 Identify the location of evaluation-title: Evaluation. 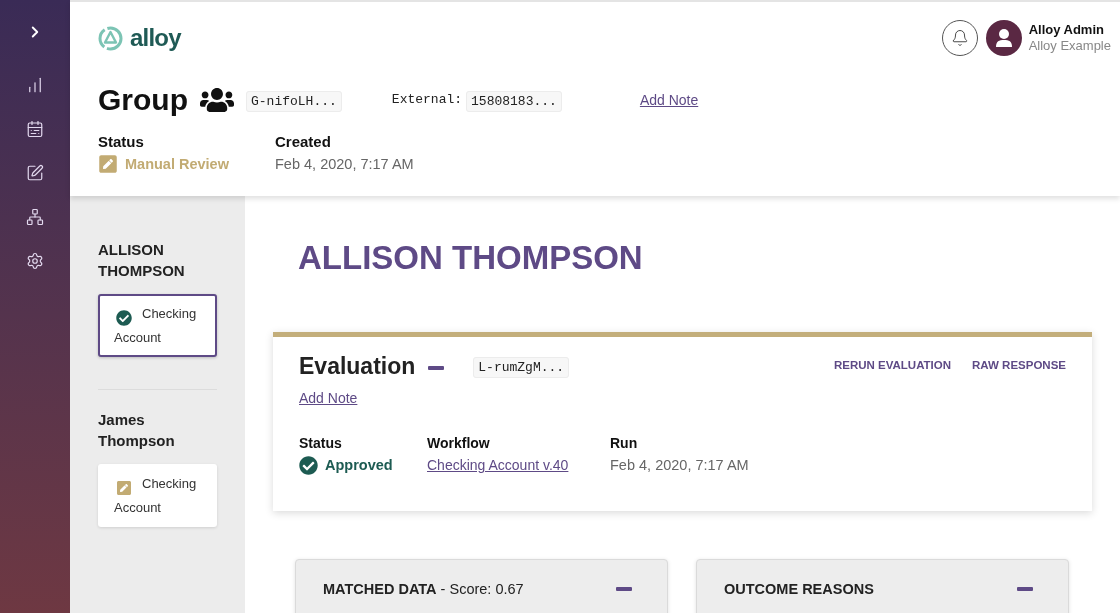
(357, 366).